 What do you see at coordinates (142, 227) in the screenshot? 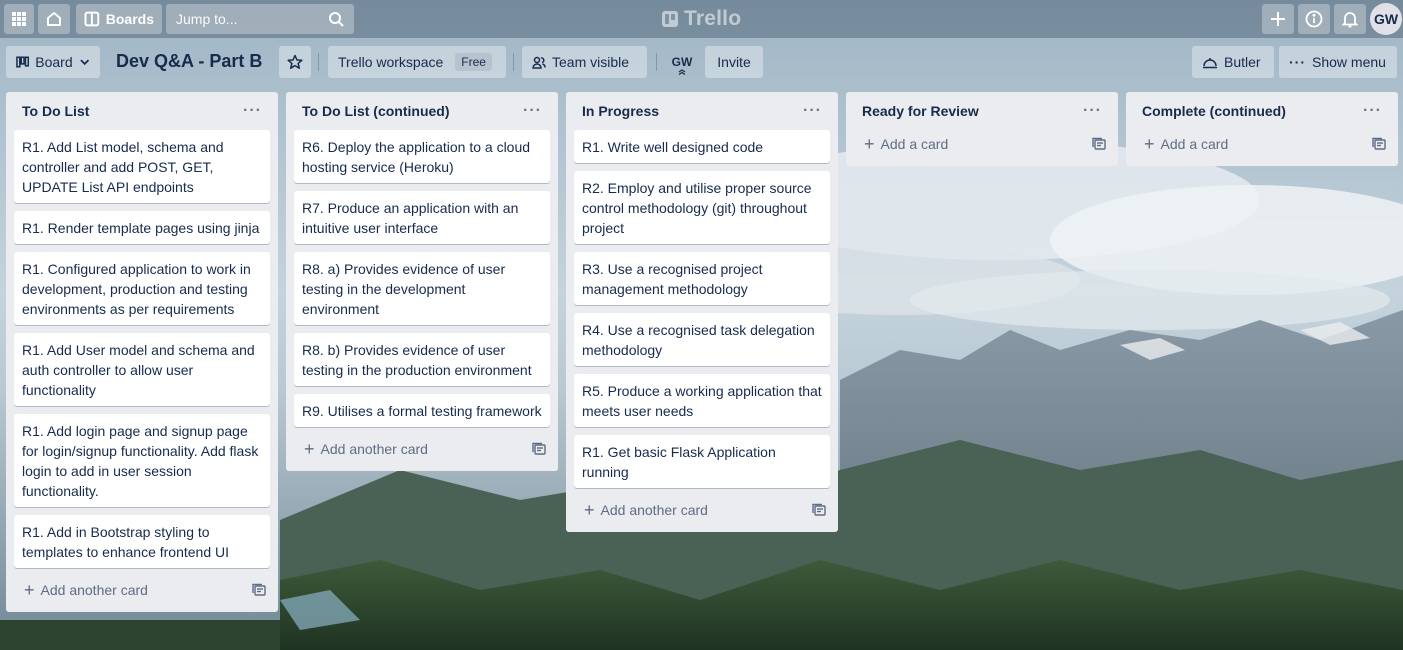
I see `card: R1. Render template pages using jinja` at bounding box center [142, 227].